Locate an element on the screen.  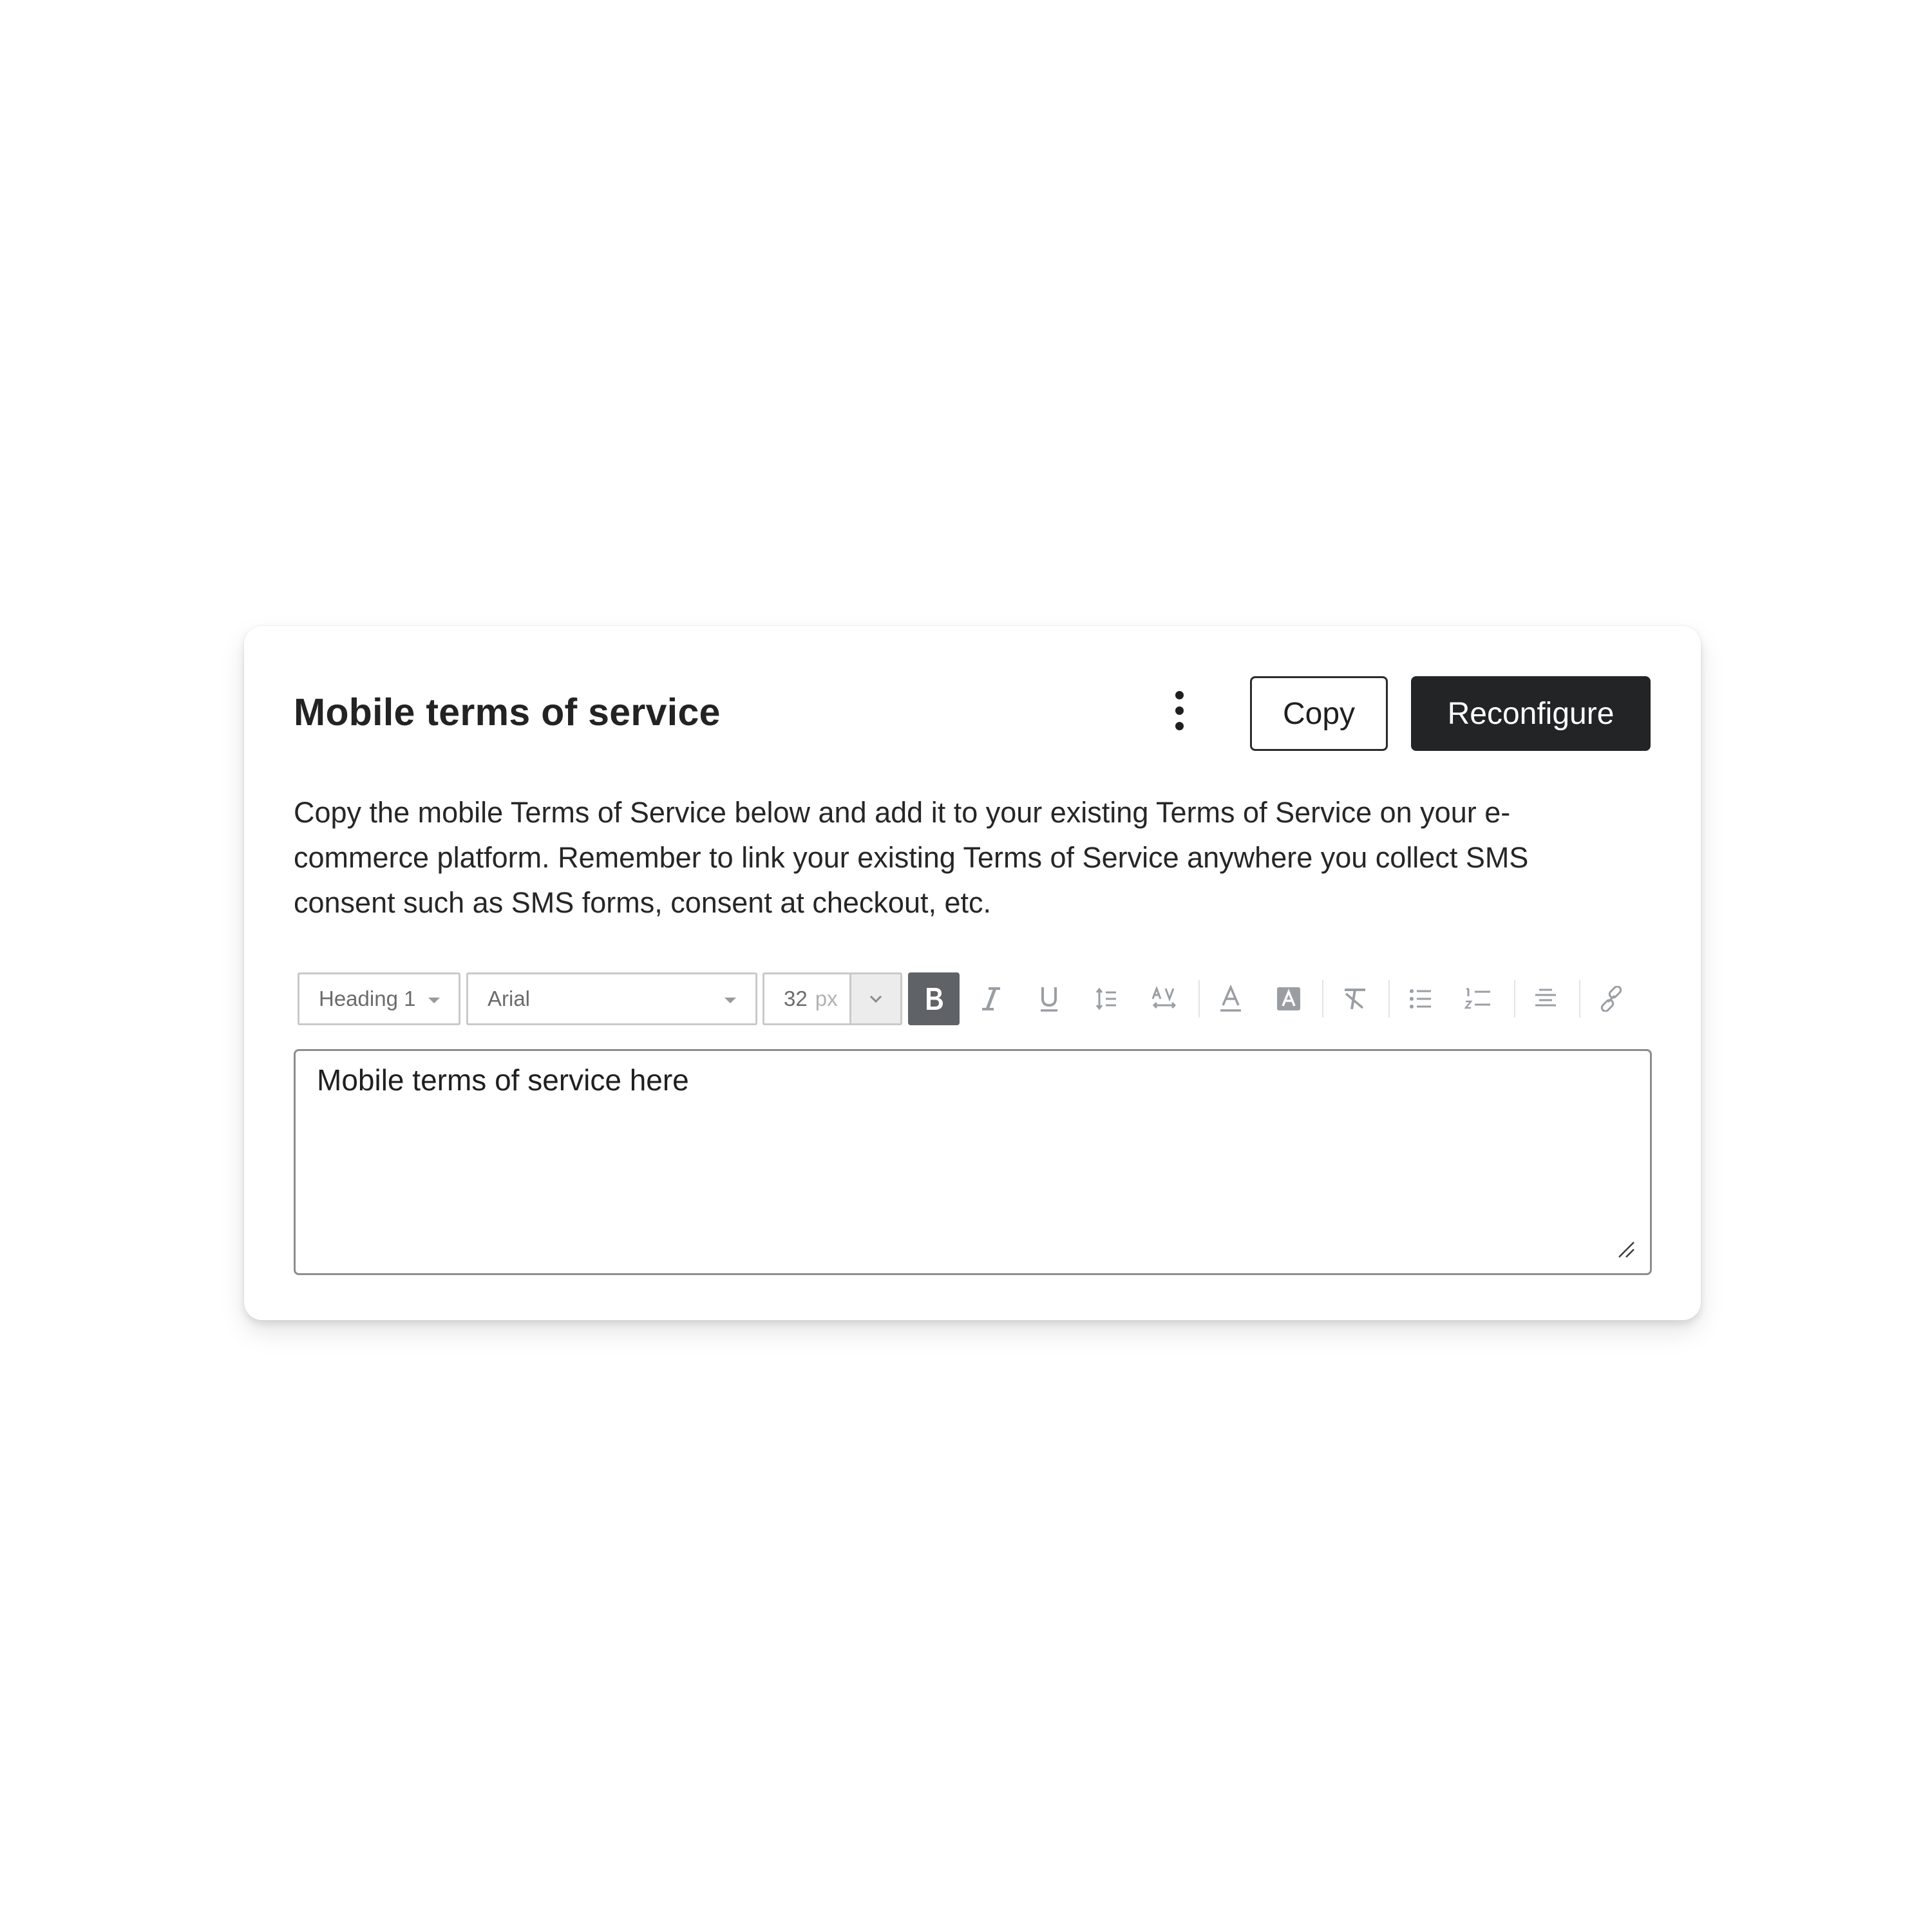
italic-button is located at coordinates (991, 999).